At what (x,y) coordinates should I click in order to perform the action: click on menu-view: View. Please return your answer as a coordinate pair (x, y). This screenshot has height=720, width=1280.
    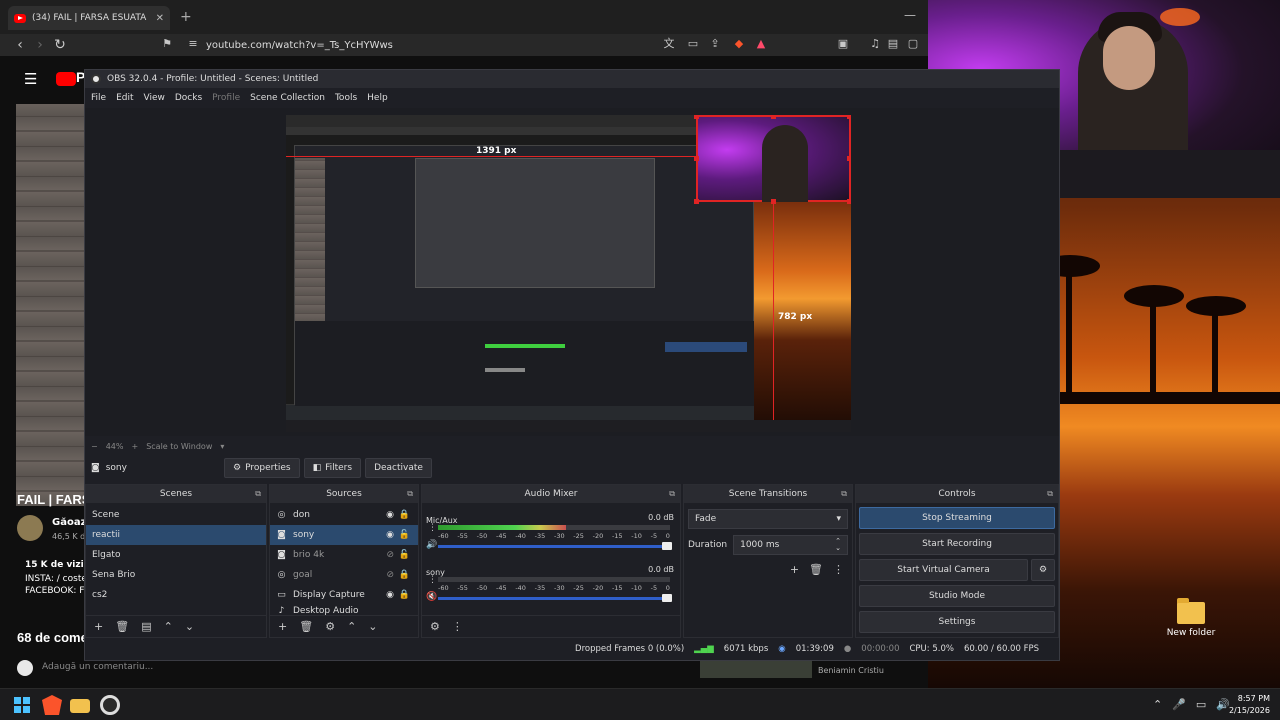
    Looking at the image, I should click on (154, 98).